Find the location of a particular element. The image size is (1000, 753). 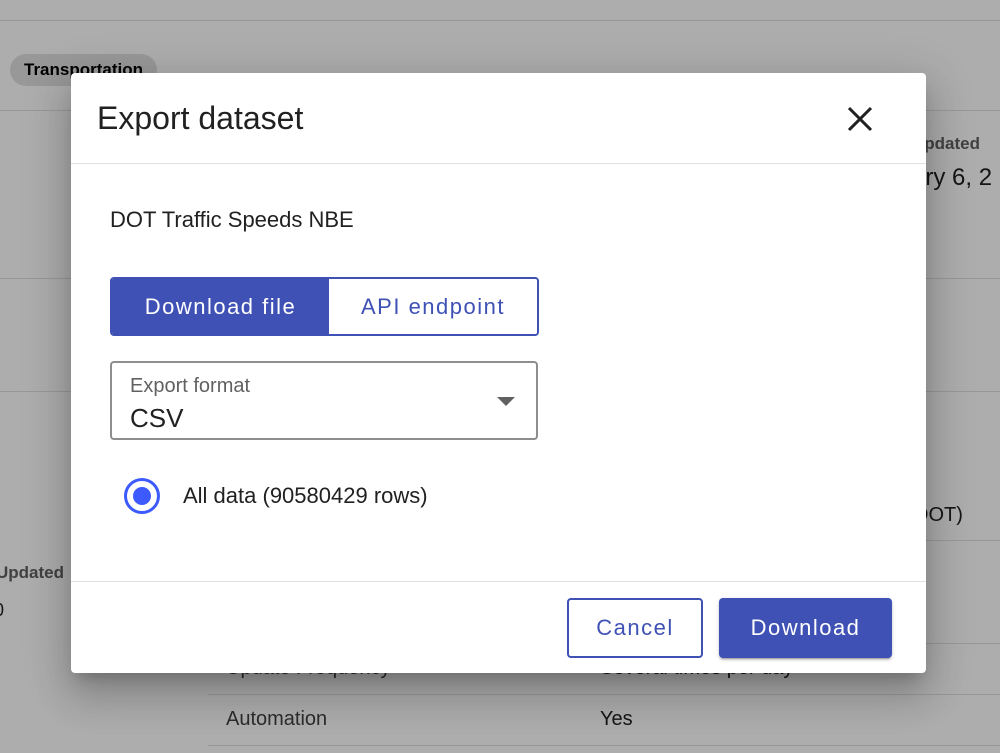

close-button is located at coordinates (860, 119).